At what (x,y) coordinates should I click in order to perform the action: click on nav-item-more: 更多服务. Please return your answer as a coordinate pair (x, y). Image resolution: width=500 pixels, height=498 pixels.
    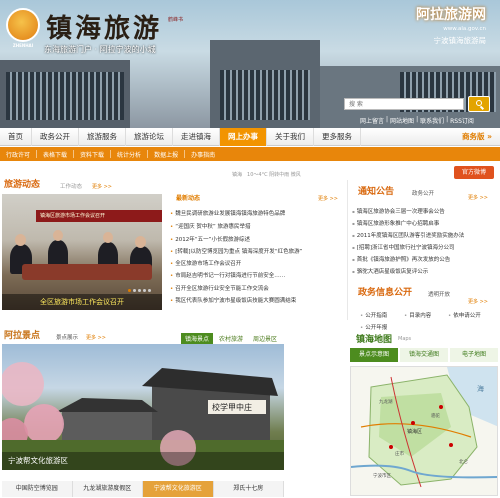
    Looking at the image, I should click on (337, 136).